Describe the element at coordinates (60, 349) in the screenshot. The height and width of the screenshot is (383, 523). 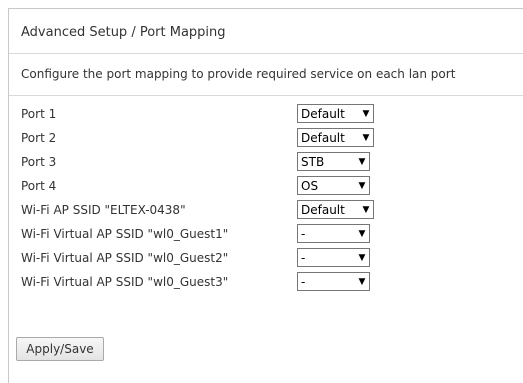
I see `apply-save-button: Apply/Save` at that location.